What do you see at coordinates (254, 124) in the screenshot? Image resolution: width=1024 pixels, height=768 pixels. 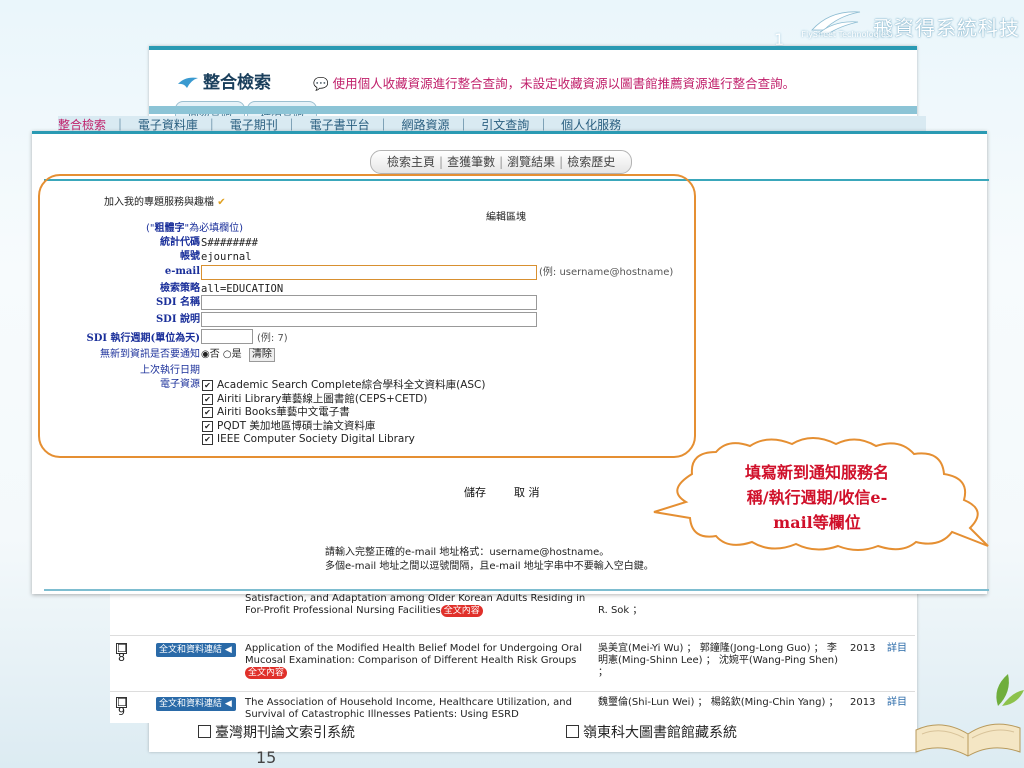 I see `nav-ejournals: 電子期刊` at bounding box center [254, 124].